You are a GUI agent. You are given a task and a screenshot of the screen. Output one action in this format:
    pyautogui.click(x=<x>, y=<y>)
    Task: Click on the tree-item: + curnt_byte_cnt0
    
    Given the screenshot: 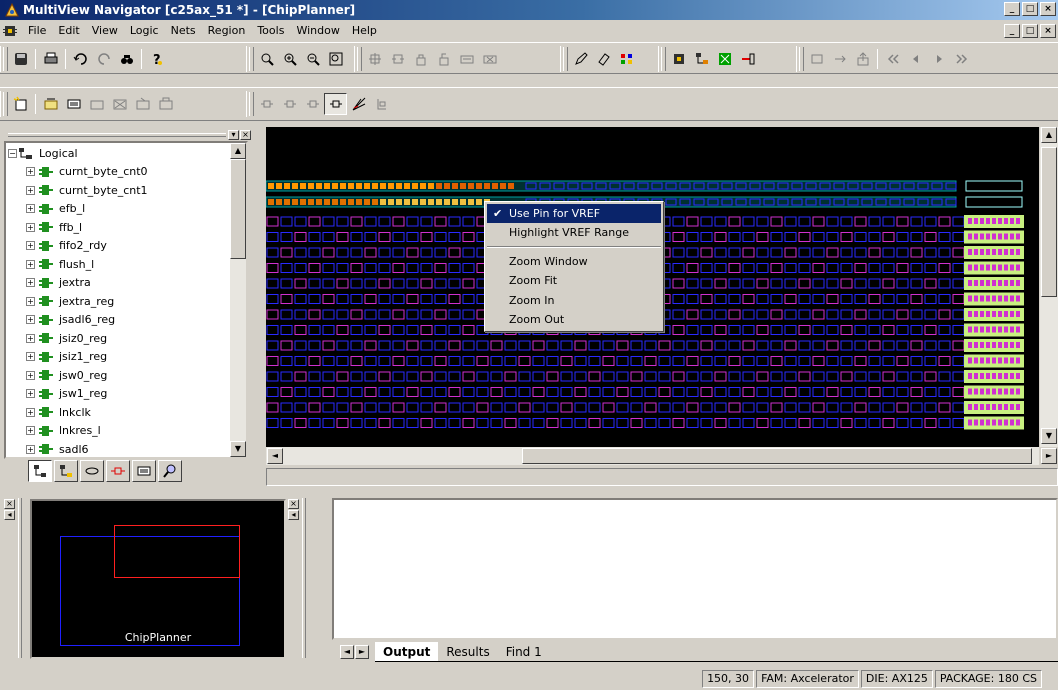 What is the action you would take?
    pyautogui.click(x=87, y=171)
    